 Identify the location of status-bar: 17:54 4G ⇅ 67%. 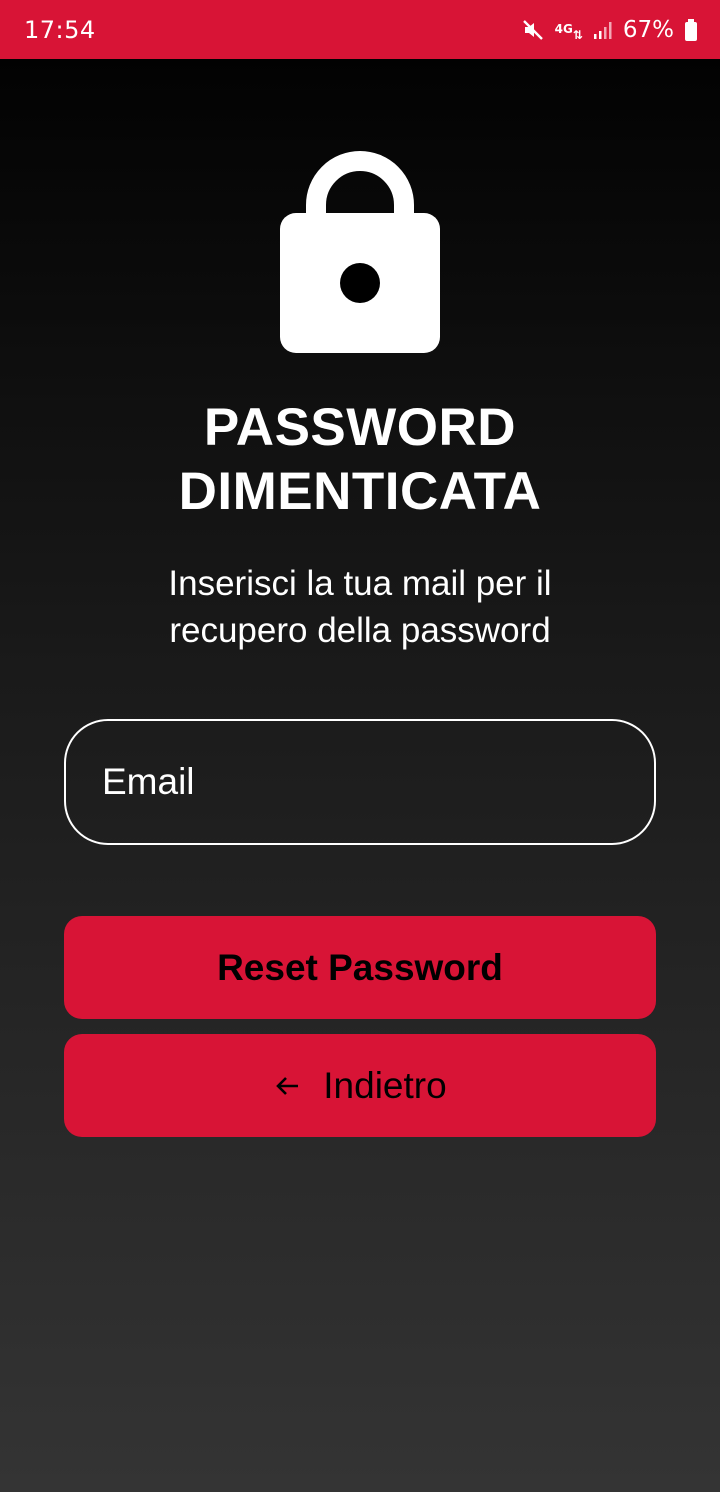
(360, 29).